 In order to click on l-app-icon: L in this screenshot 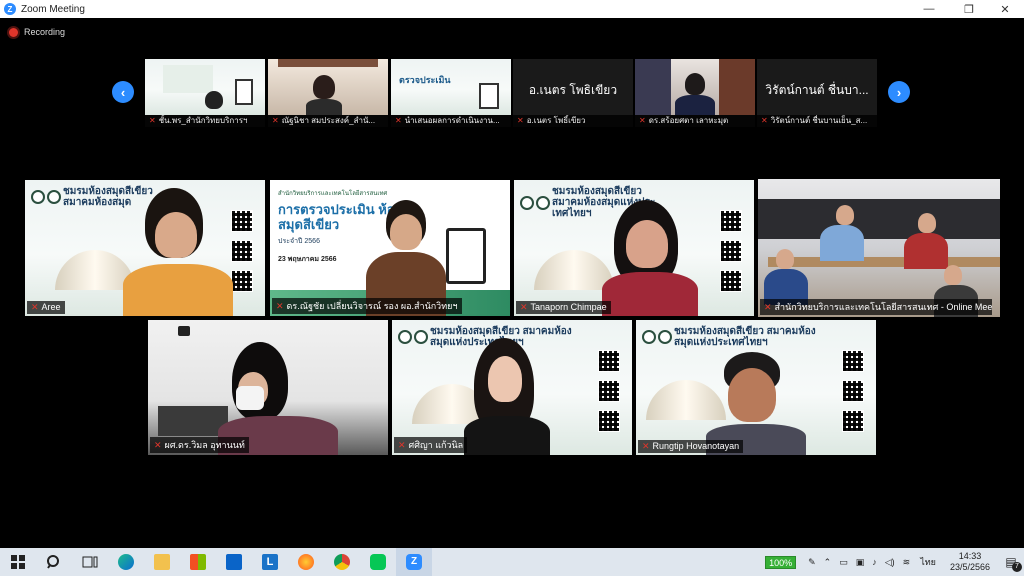, I will do `click(270, 562)`.